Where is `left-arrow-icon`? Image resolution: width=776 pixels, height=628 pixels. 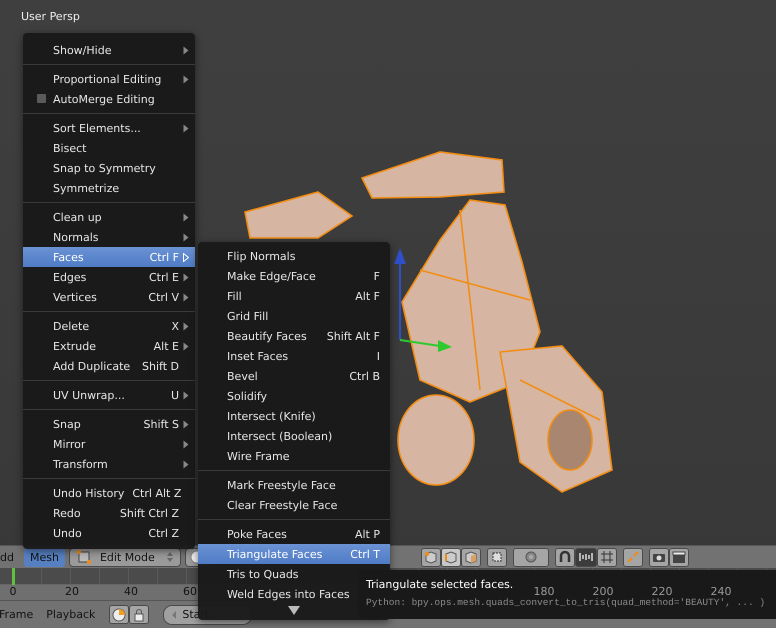 left-arrow-icon is located at coordinates (174, 614).